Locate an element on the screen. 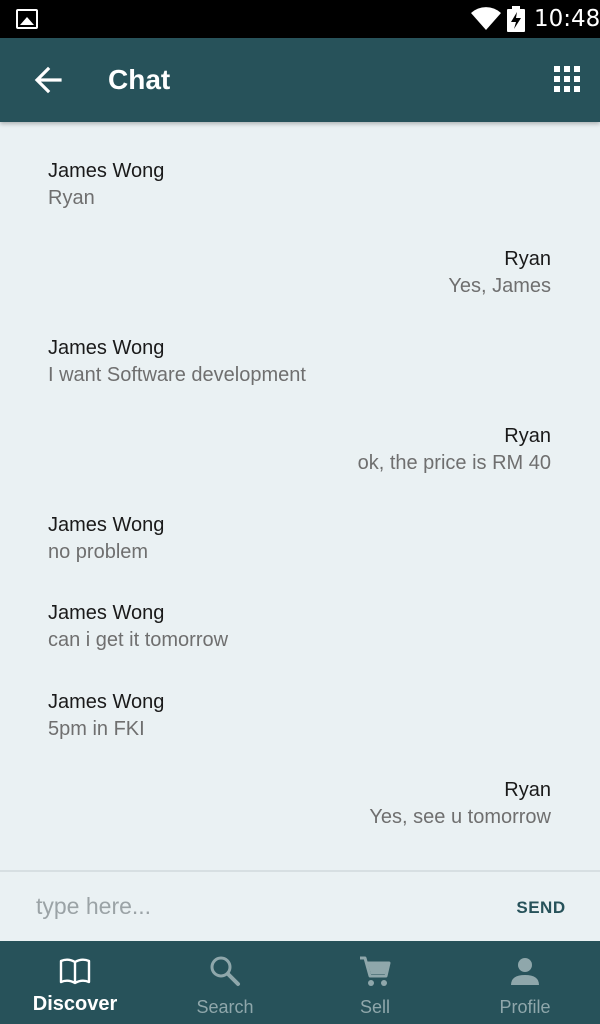 The width and height of the screenshot is (600, 1024). message-composer: SEND is located at coordinates (300, 905).